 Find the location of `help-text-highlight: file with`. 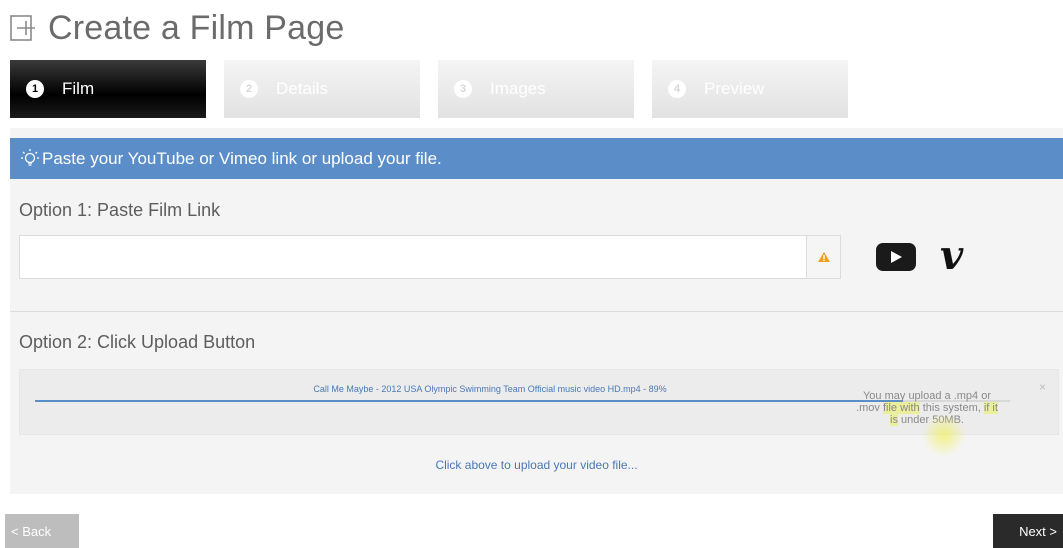

help-text-highlight: file with is located at coordinates (901, 408).